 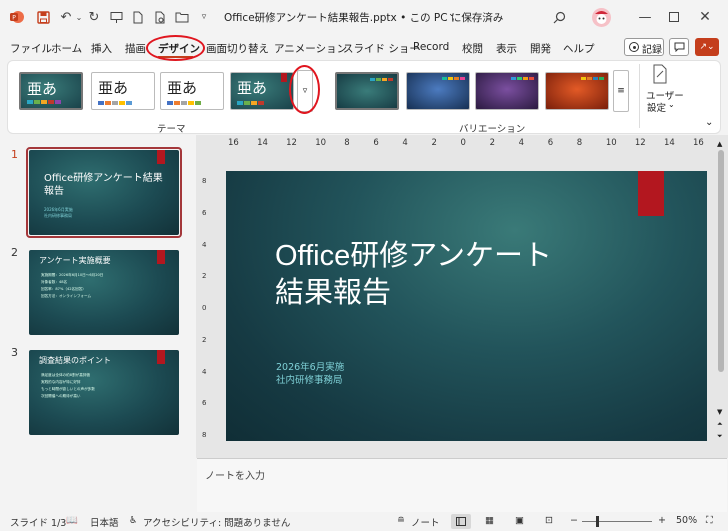 I want to click on open-icon, so click(x=182, y=17).